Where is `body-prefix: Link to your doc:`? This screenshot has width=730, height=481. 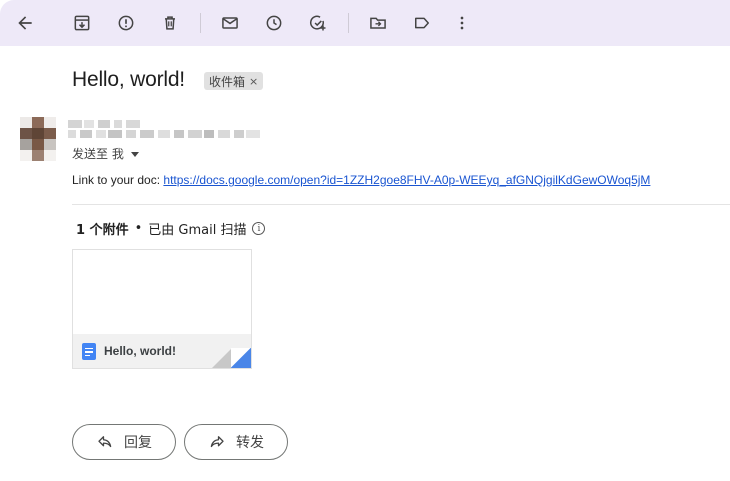 body-prefix: Link to your doc: is located at coordinates (118, 180).